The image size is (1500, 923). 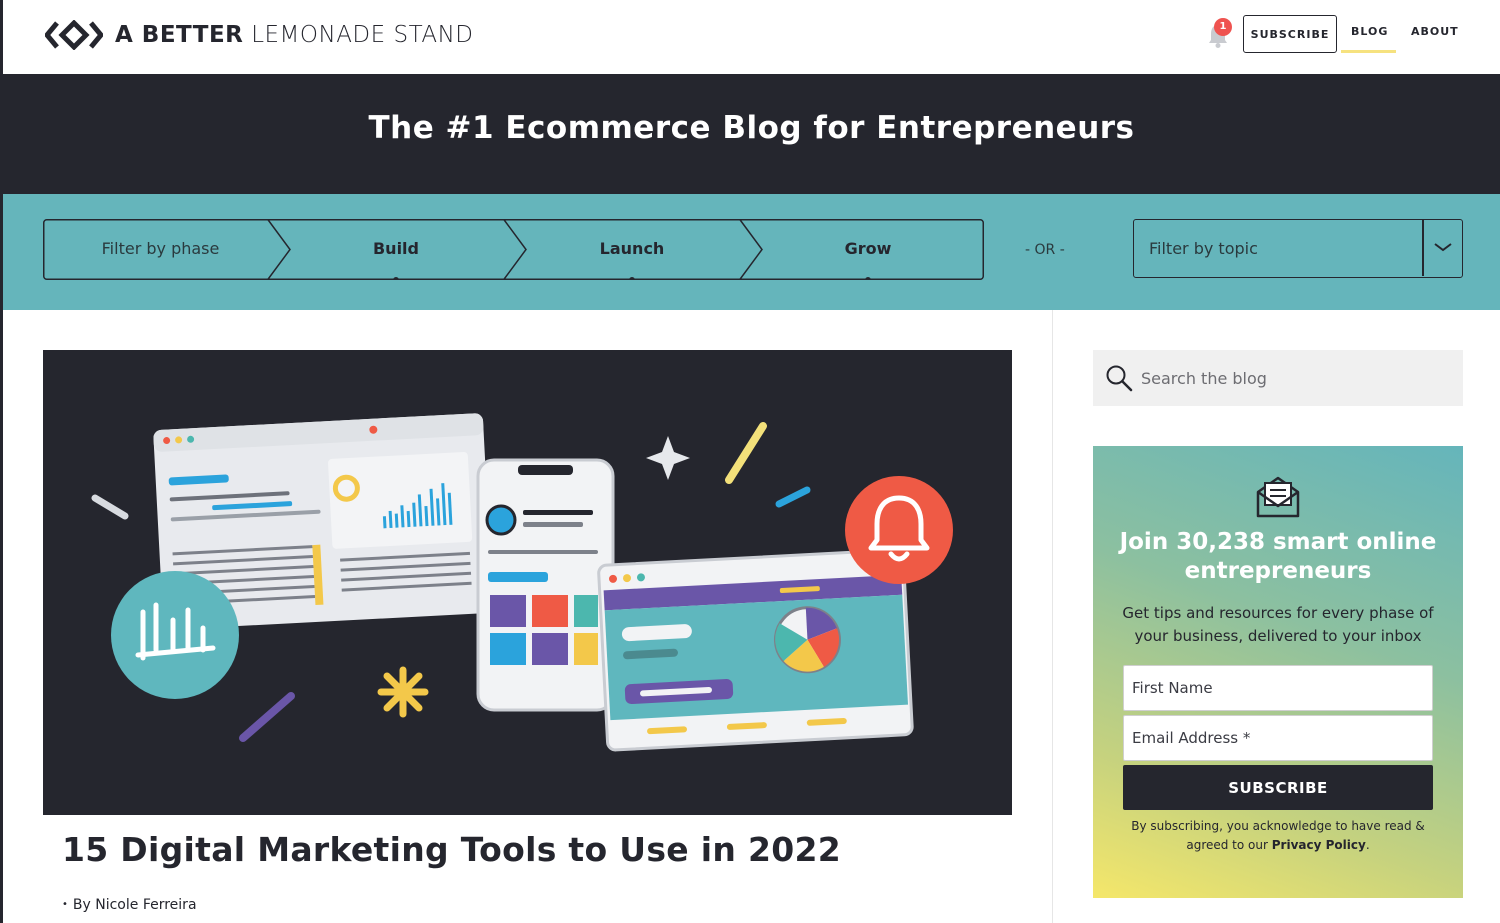 What do you see at coordinates (74, 35) in the screenshot?
I see `logo-mark-icon` at bounding box center [74, 35].